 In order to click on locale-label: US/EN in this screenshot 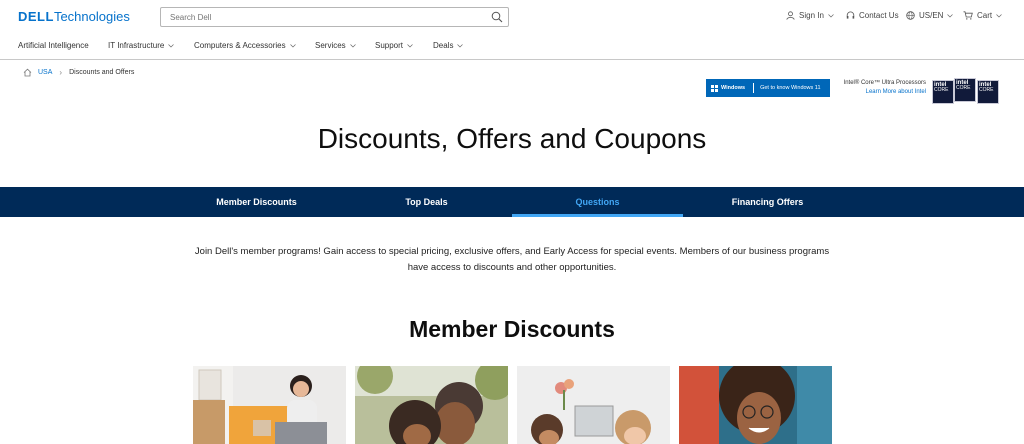, I will do `click(931, 15)`.